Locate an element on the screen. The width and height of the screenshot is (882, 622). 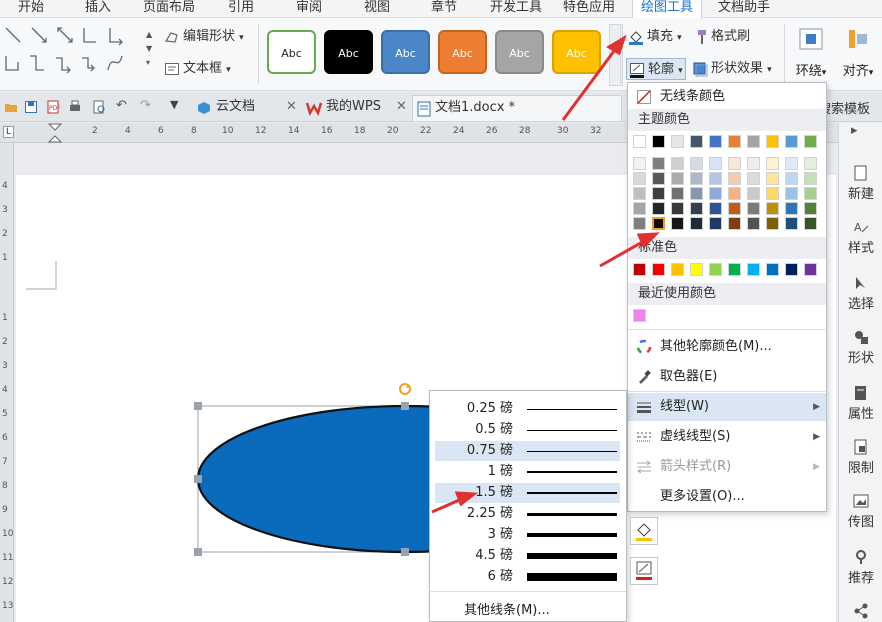
tab-drawing-tools: 绘图工具 is located at coordinates (667, 9).